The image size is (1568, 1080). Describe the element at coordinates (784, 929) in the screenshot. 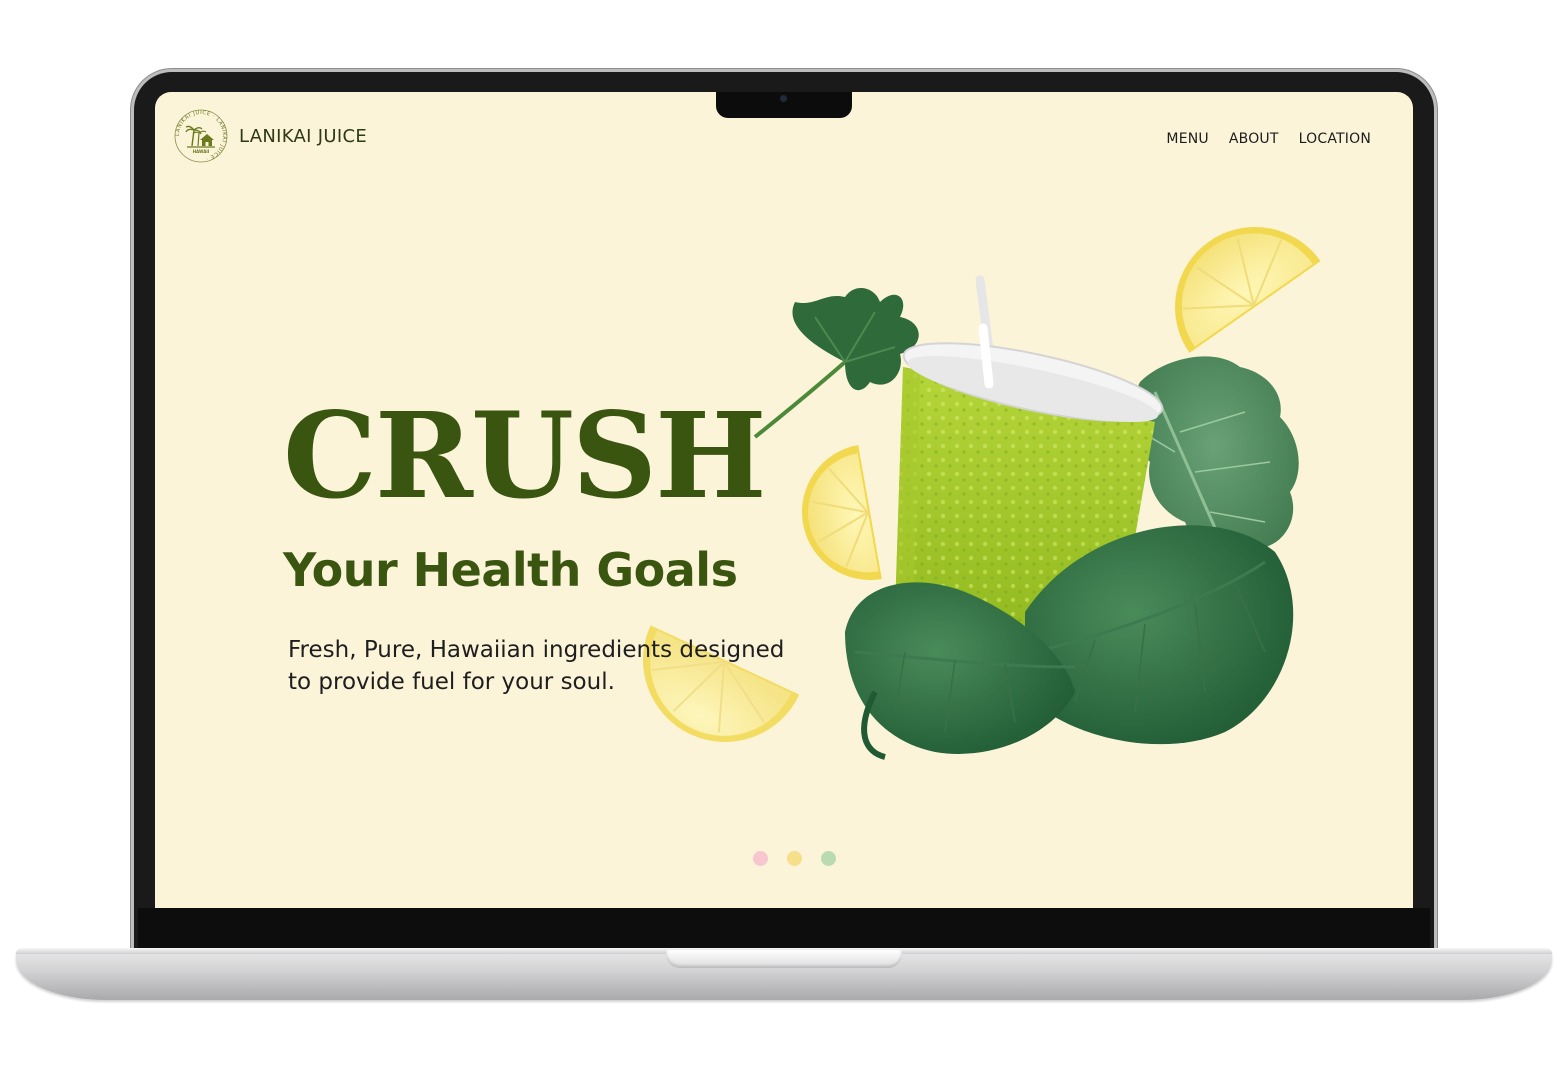

I see `laptop-bezel` at that location.